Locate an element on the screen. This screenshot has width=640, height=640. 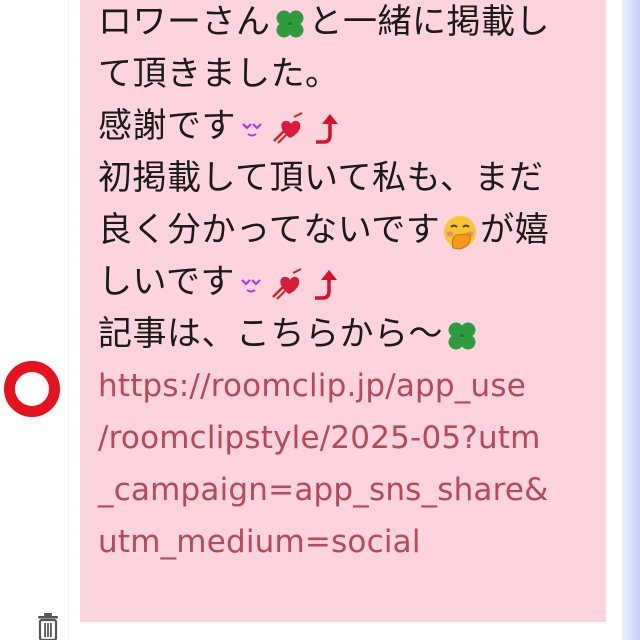
article-link: /roomclipstyle/2025-05?utm is located at coordinates (352, 438).